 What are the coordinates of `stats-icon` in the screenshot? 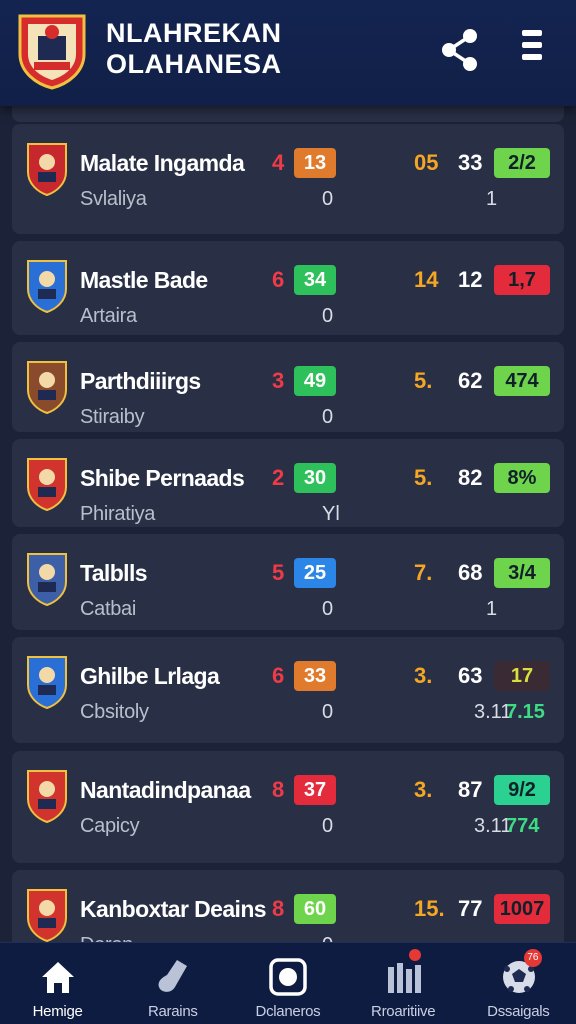 It's located at (404, 978).